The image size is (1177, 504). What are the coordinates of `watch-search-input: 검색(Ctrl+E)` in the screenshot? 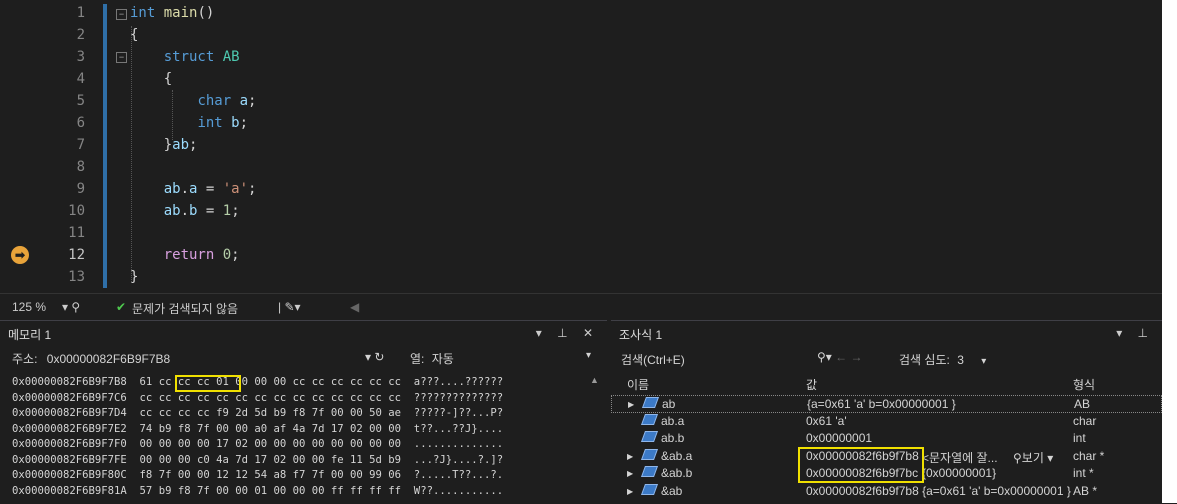 It's located at (653, 359).